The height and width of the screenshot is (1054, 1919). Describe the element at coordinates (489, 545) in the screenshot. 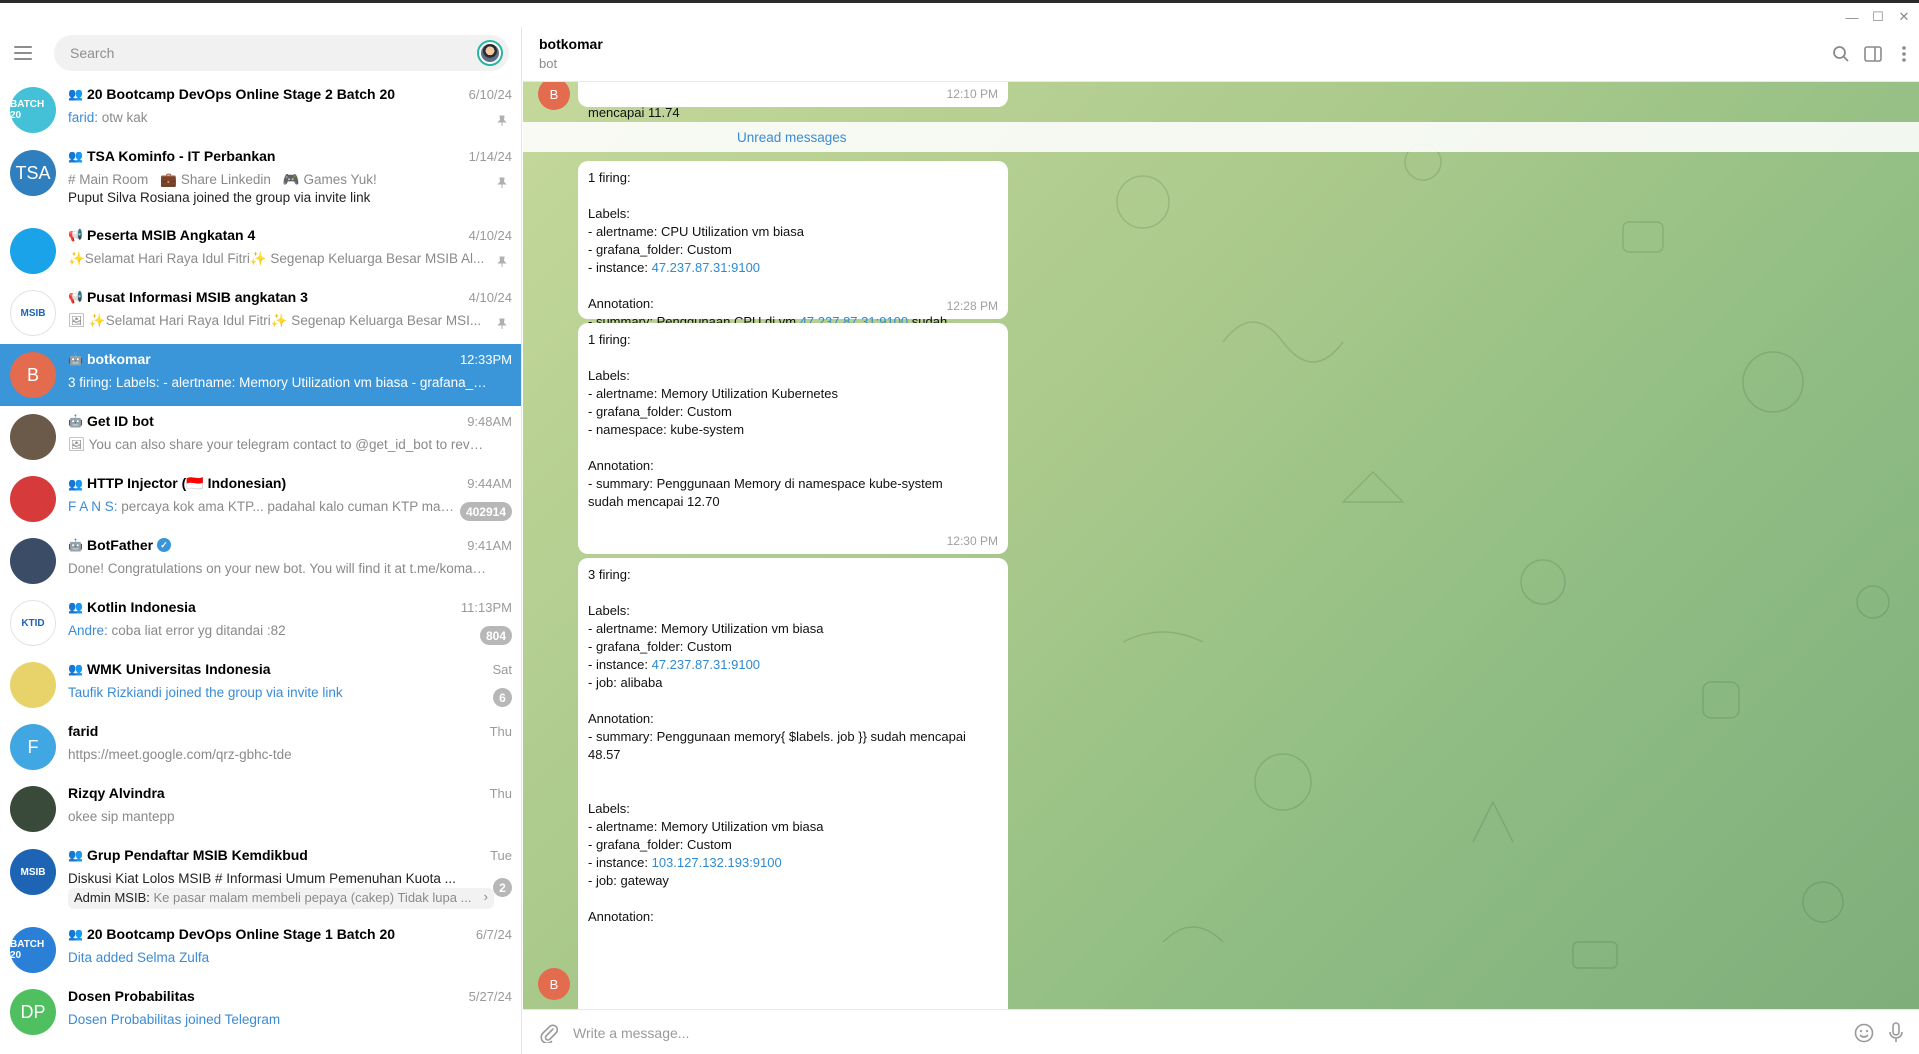

I see `chat-time: 9:41AM` at that location.